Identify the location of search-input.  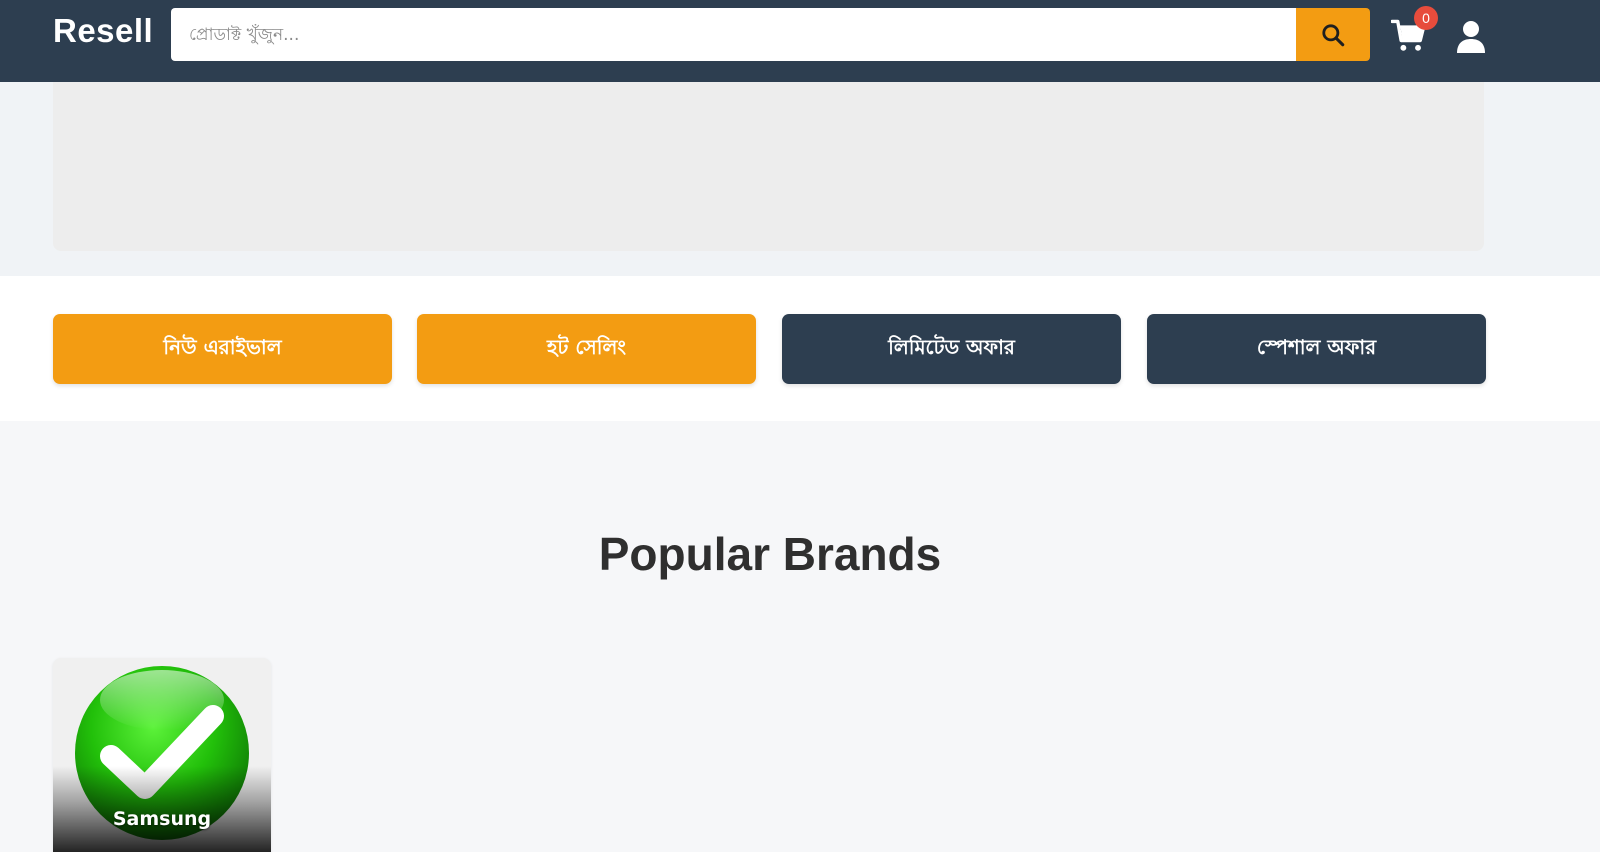
(733, 34).